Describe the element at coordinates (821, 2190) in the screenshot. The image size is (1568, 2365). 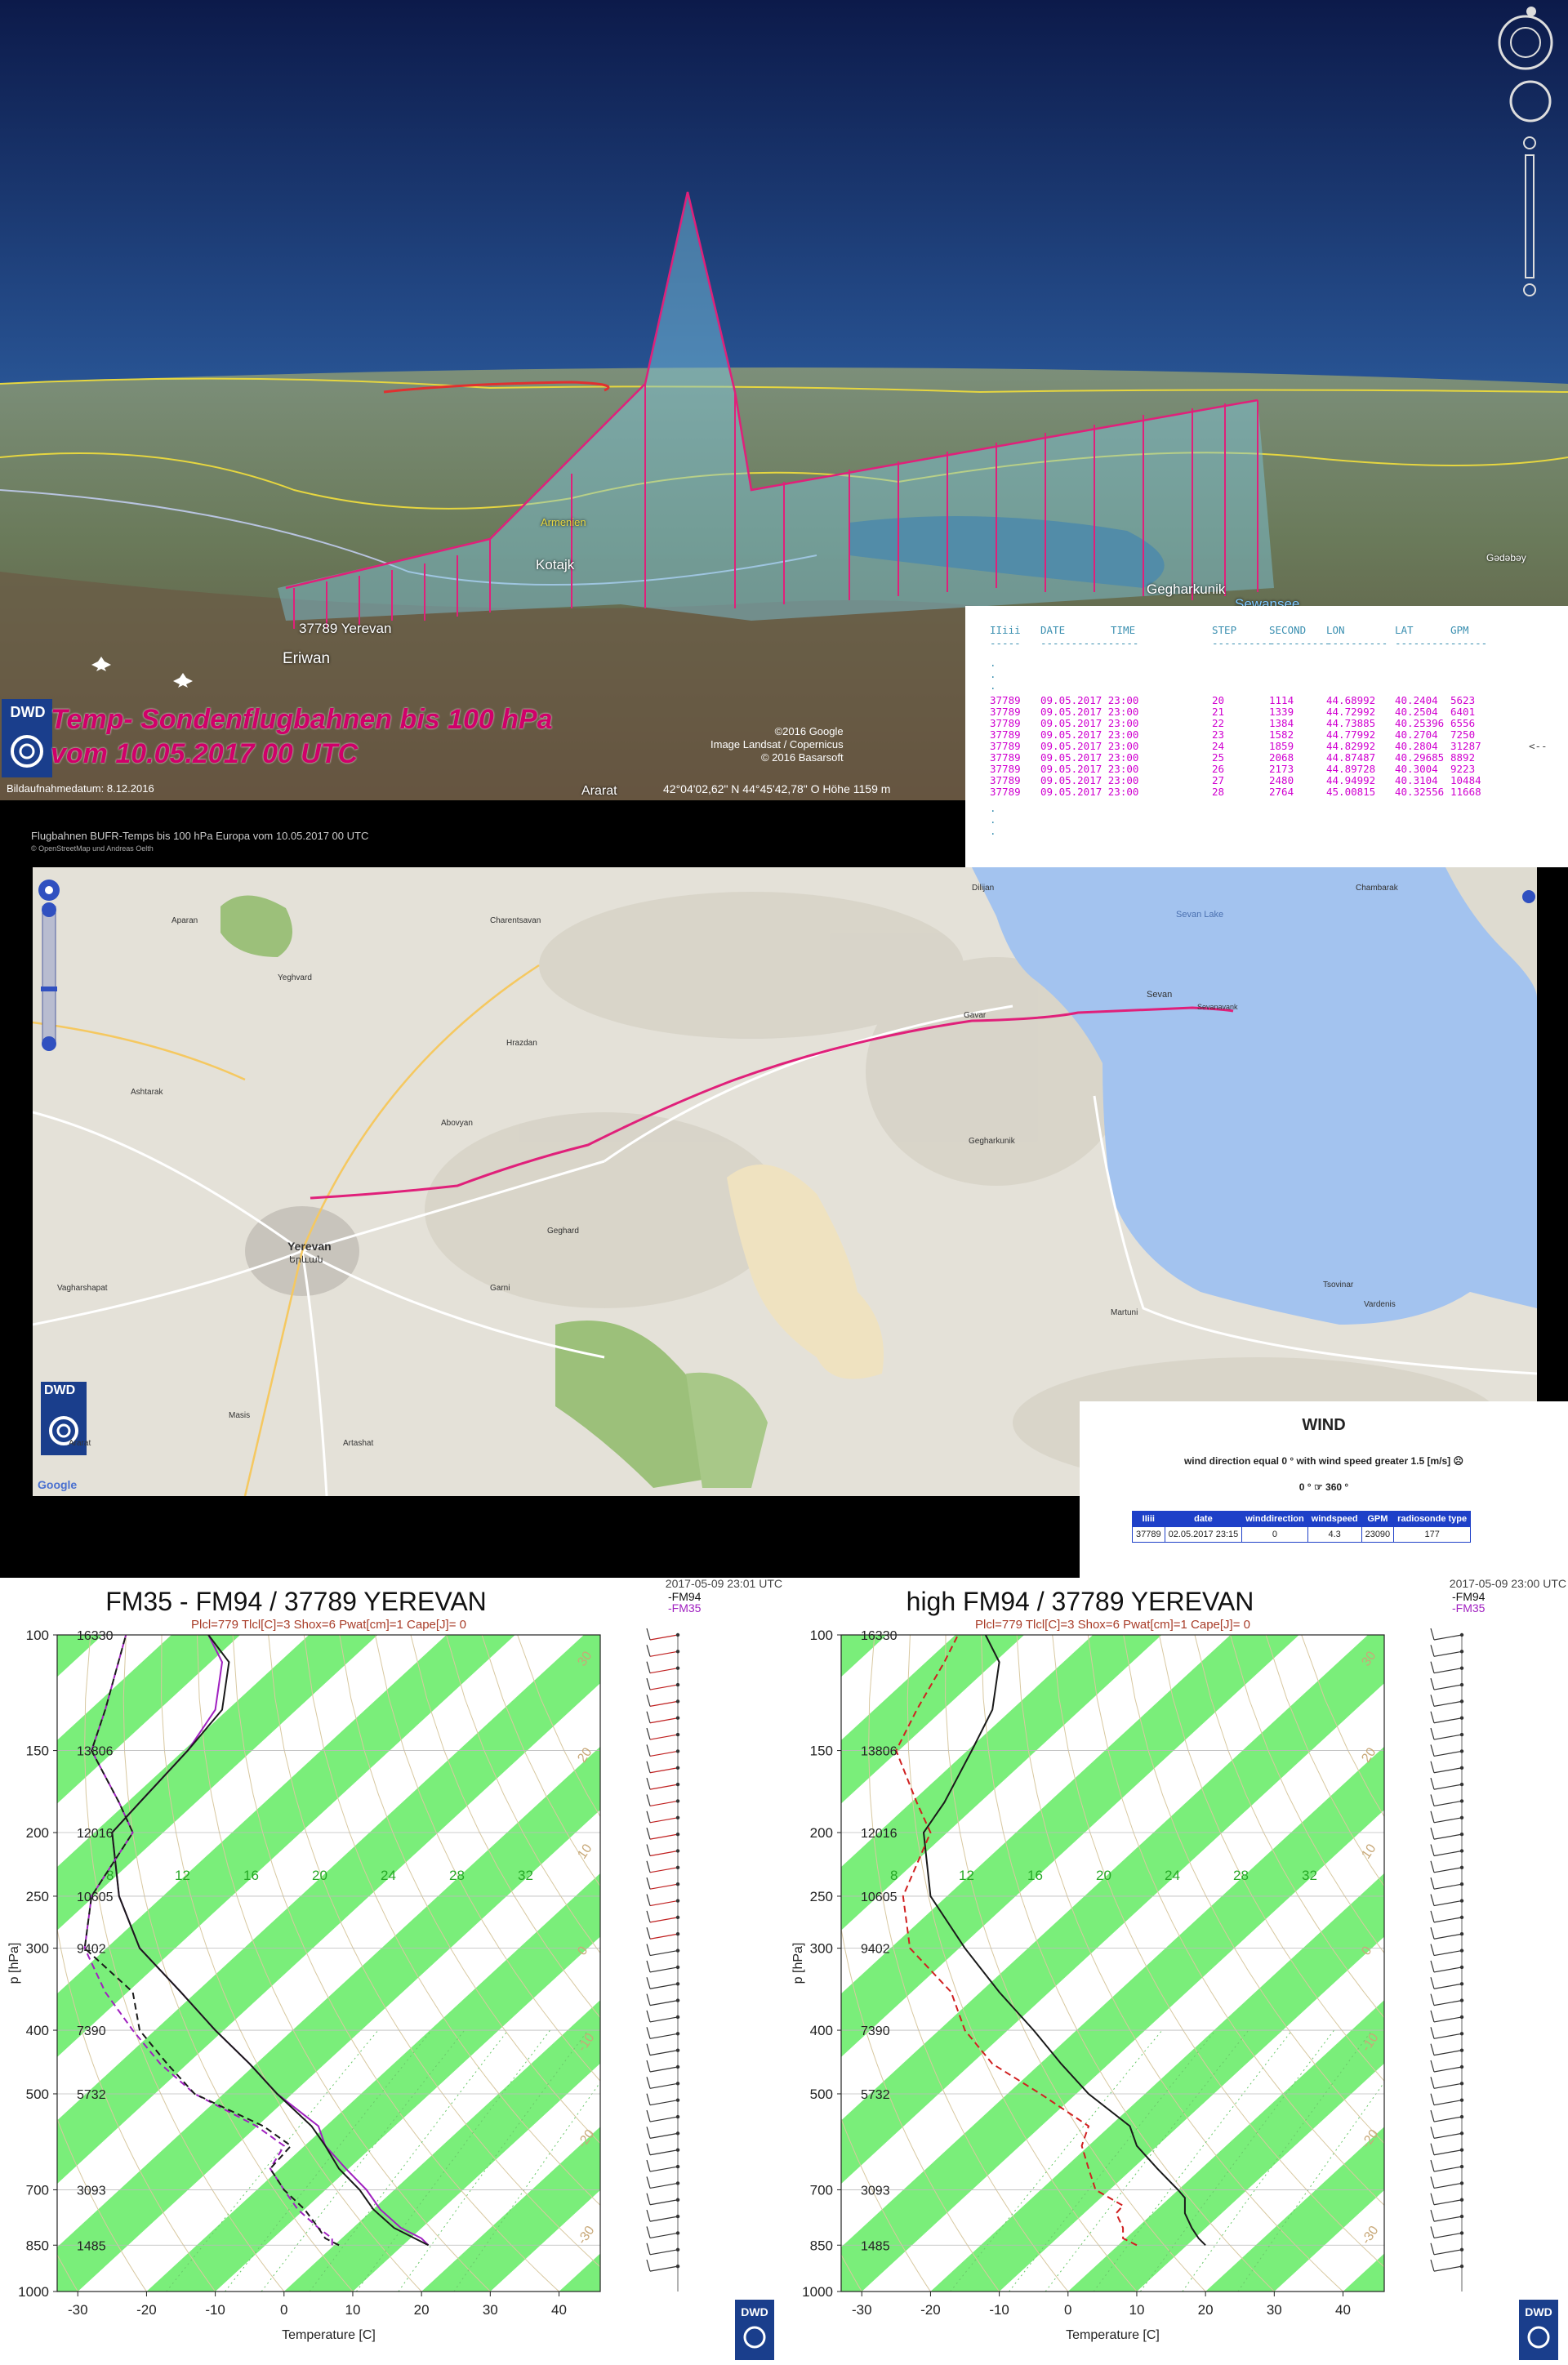
I see `y-tick-label: 700` at that location.